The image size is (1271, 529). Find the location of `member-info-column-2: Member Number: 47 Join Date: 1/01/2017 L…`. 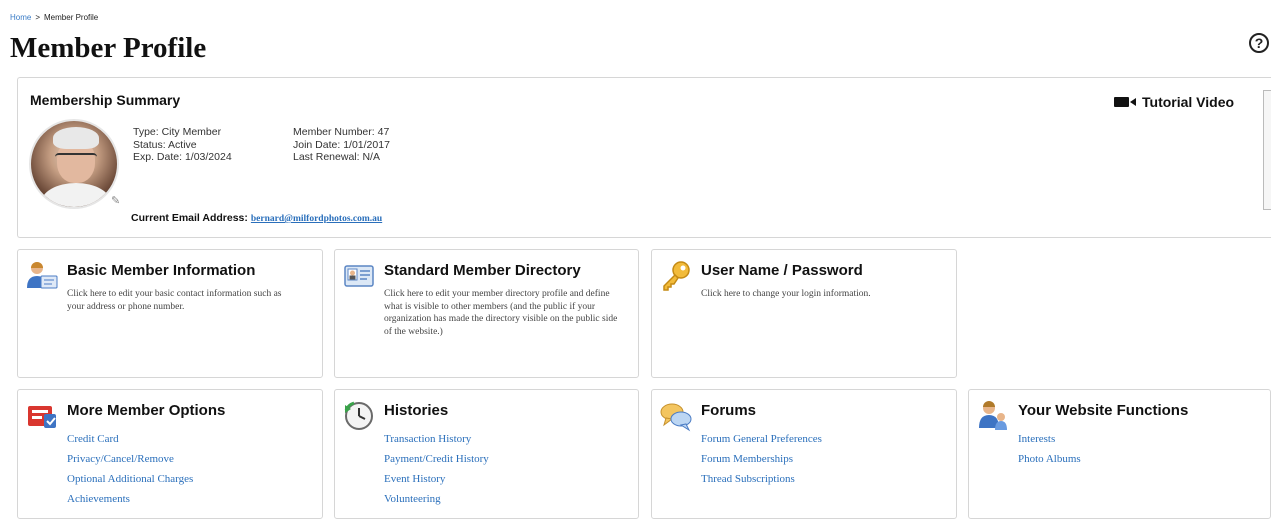

member-info-column-2: Member Number: 47 Join Date: 1/01/2017 L… is located at coordinates (341, 145).